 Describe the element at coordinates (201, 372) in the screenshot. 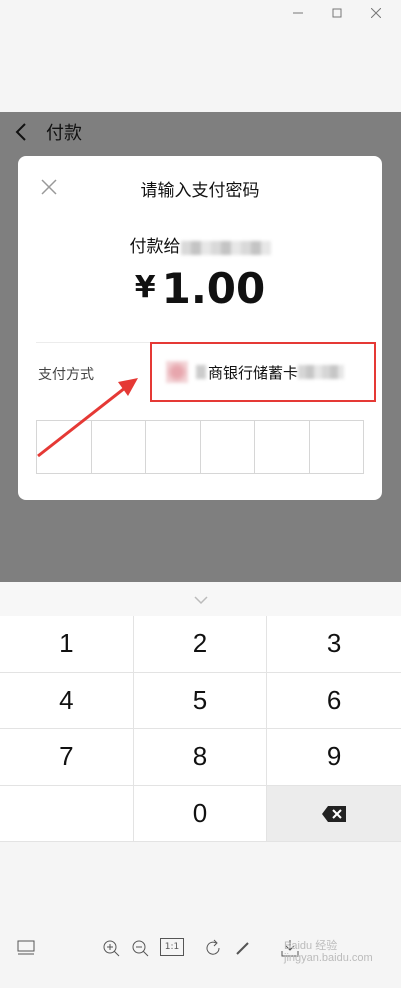

I see `bank-name-redacted` at that location.